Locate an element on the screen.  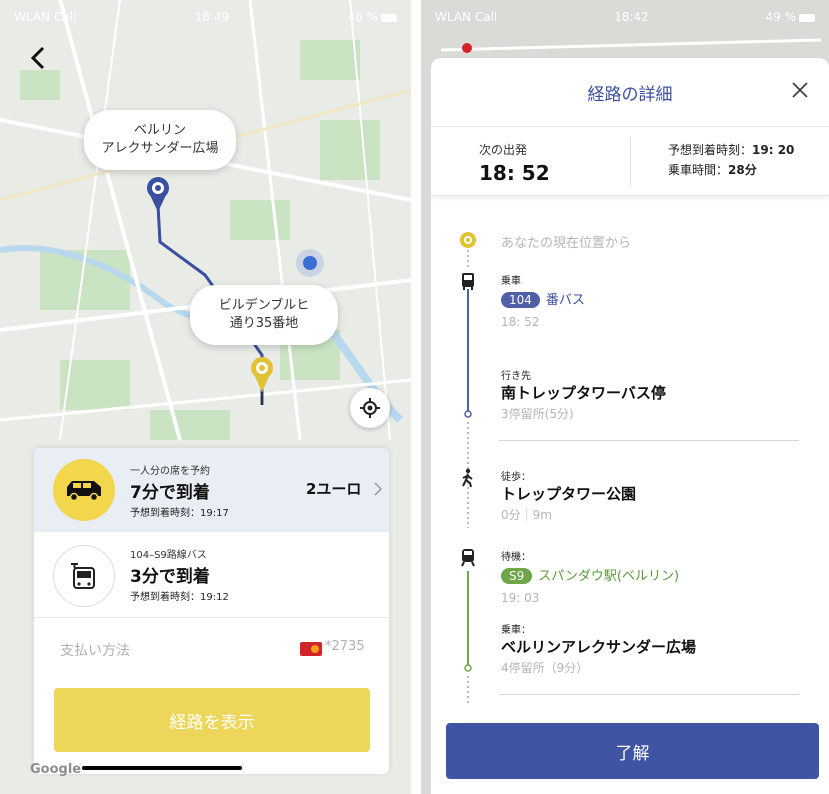
destination-bubble-line1: ビルデンブルヒ is located at coordinates (264, 305).